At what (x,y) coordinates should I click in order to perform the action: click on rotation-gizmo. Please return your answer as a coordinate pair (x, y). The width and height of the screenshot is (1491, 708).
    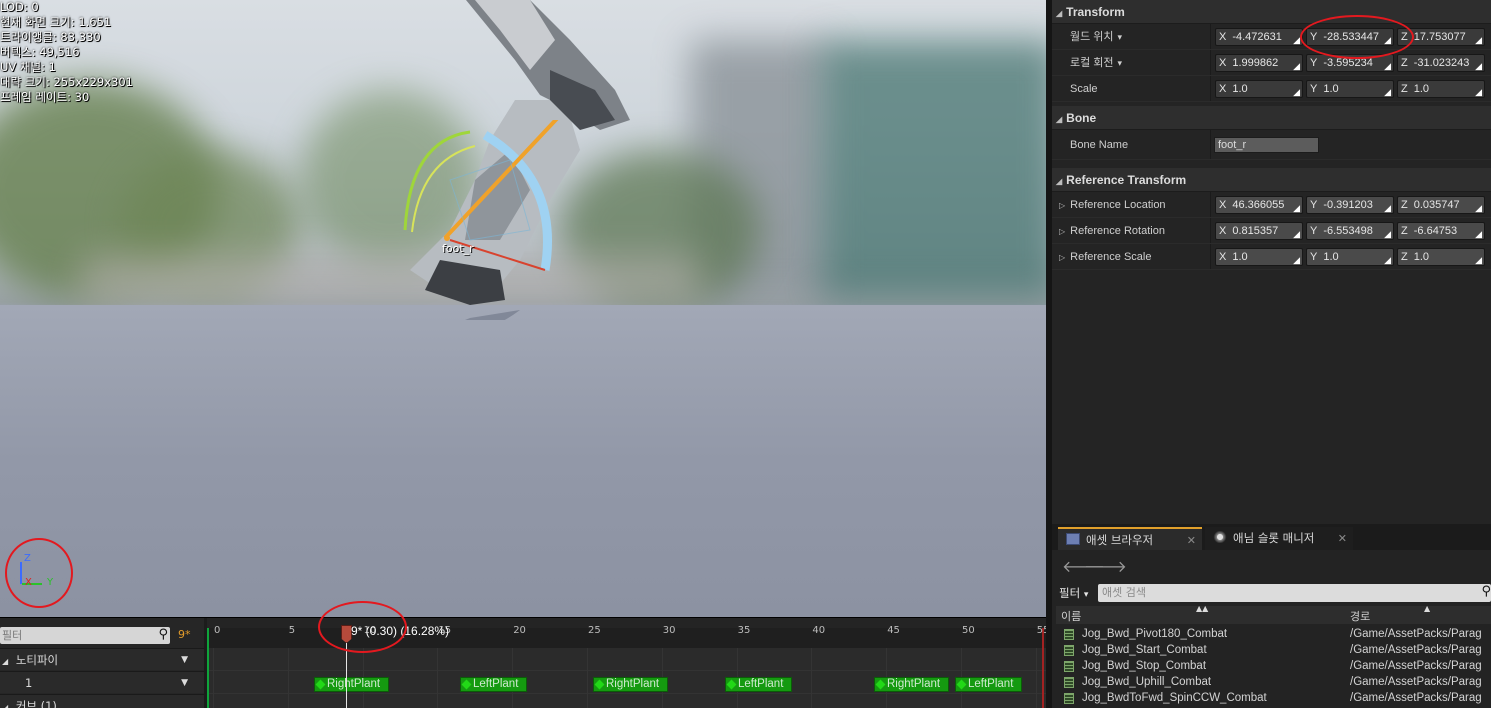
    Looking at the image, I should click on (475, 200).